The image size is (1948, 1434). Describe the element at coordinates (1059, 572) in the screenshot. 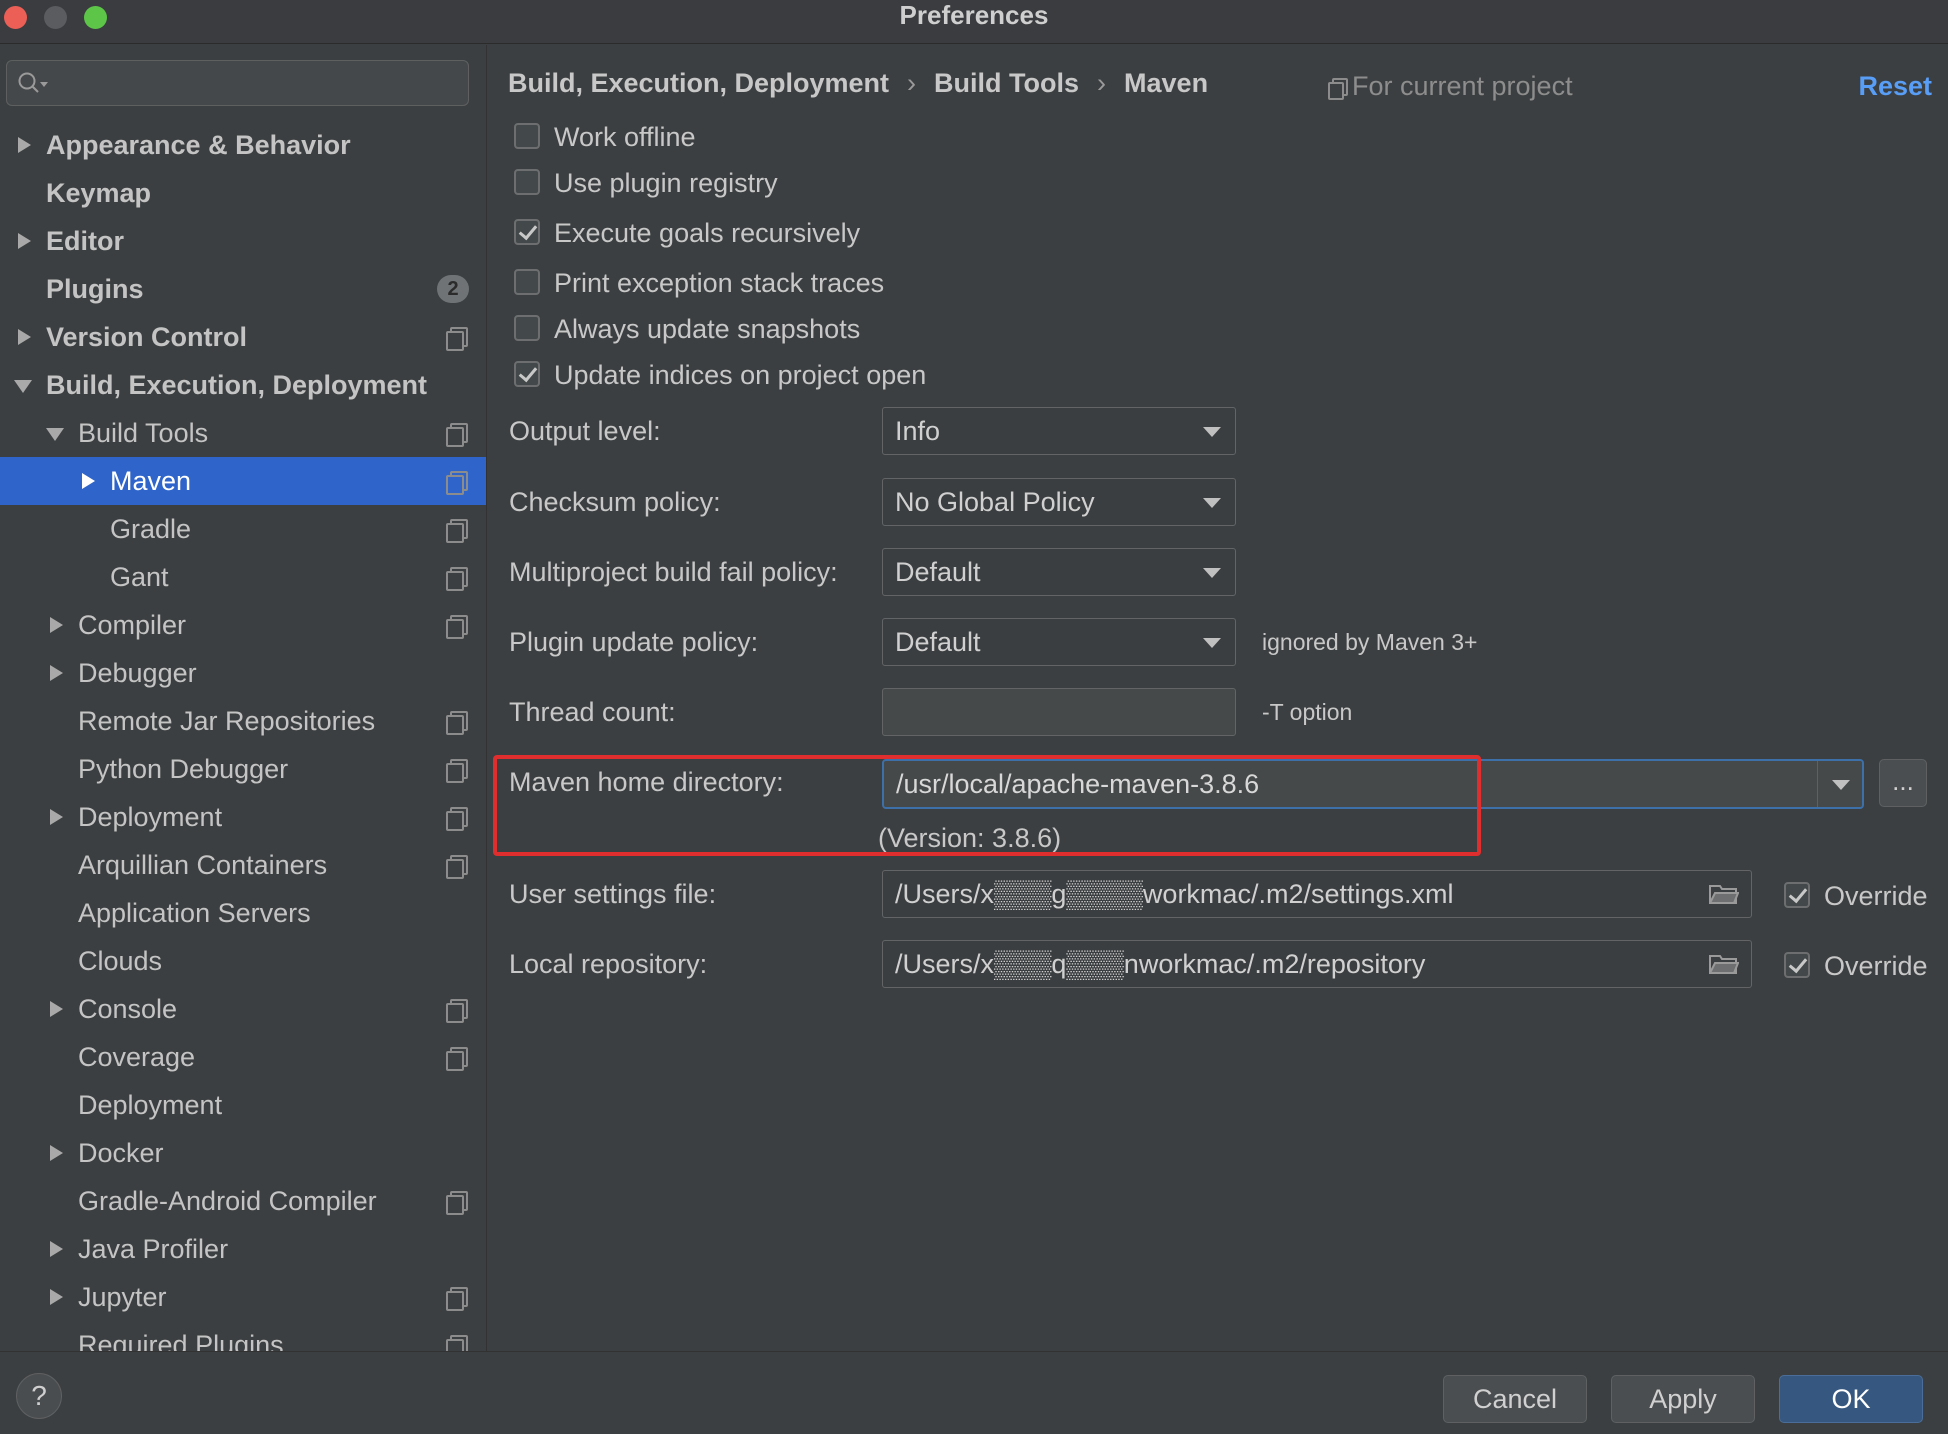

I see `multiproject-policy-select: Default` at that location.